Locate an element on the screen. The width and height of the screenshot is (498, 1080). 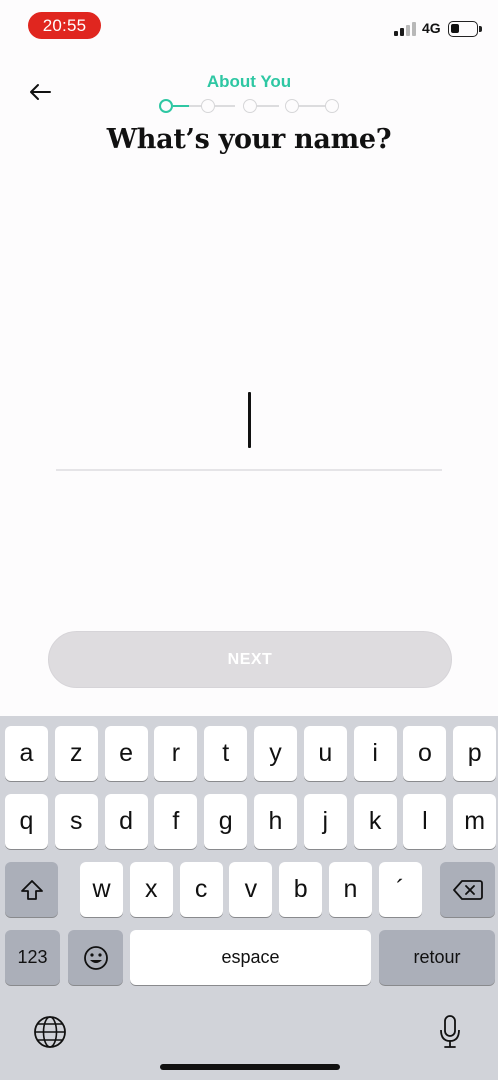
emoji-key is located at coordinates (95, 957).